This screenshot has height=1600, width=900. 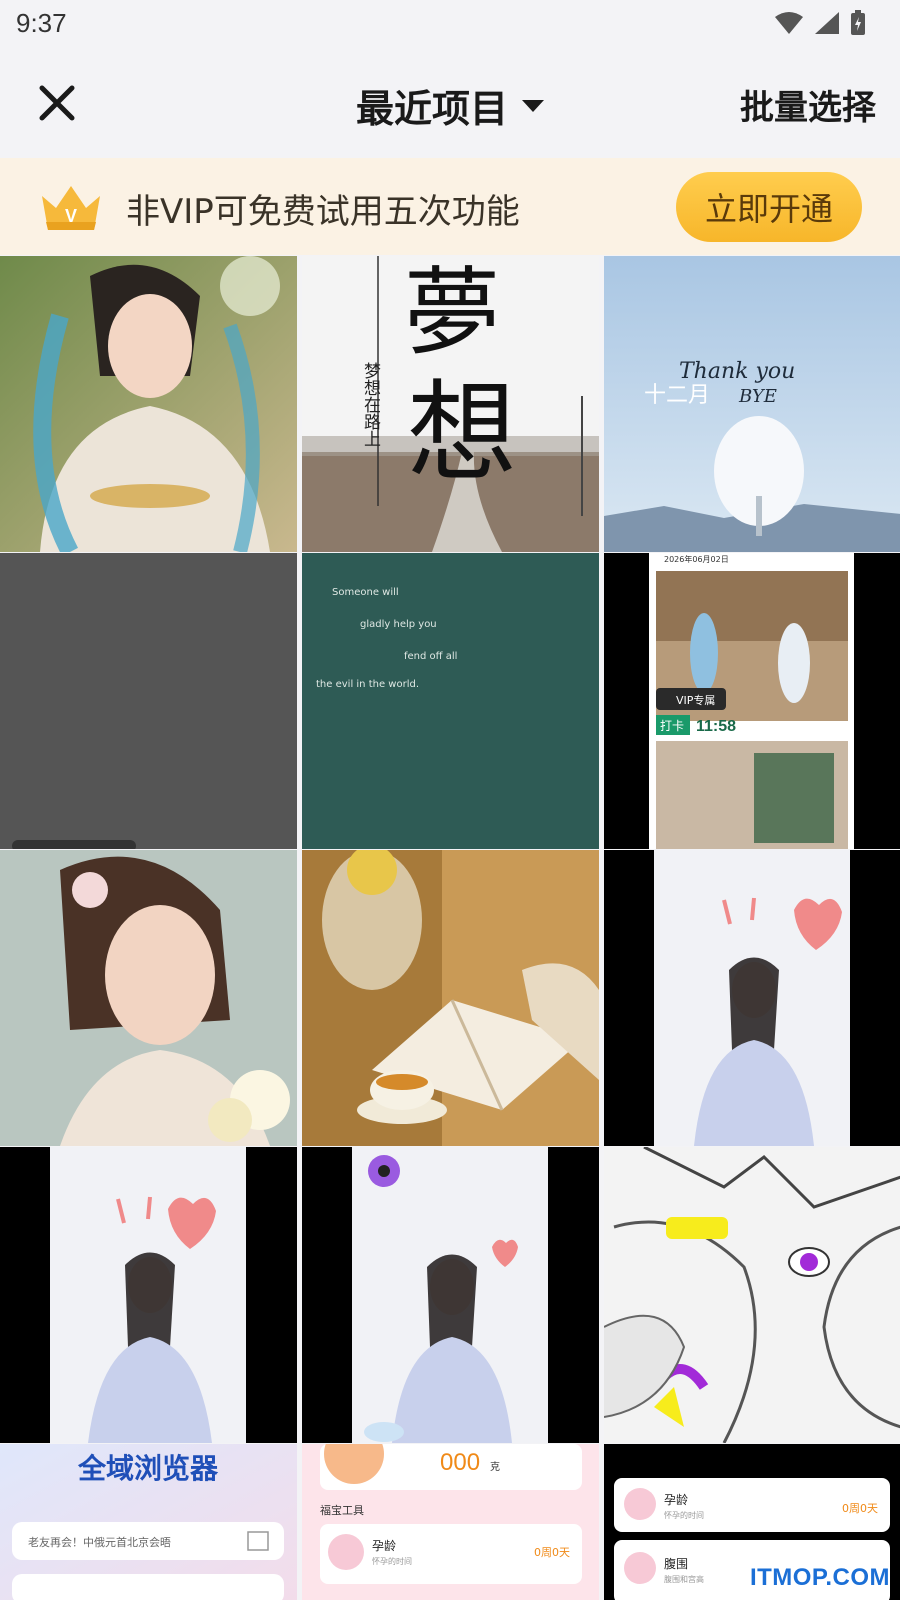 I want to click on december-tree-image: Thank you 十二月 BYE, so click(x=752, y=404).